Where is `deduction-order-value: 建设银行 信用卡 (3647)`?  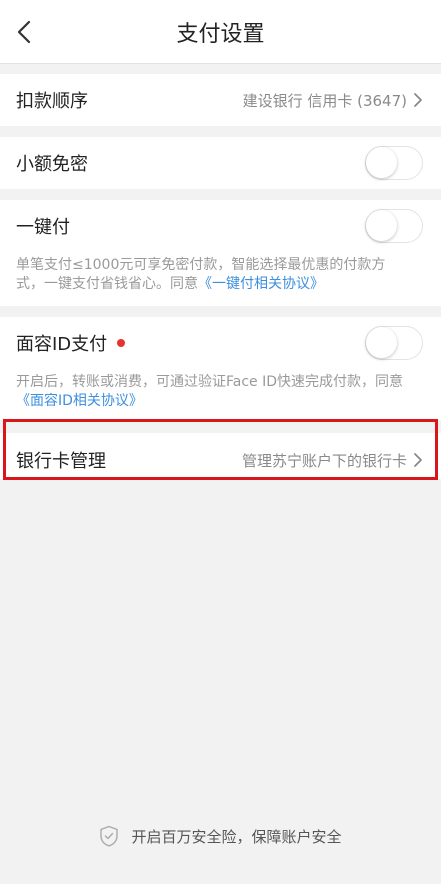 deduction-order-value: 建设银行 信用卡 (3647) is located at coordinates (324, 100).